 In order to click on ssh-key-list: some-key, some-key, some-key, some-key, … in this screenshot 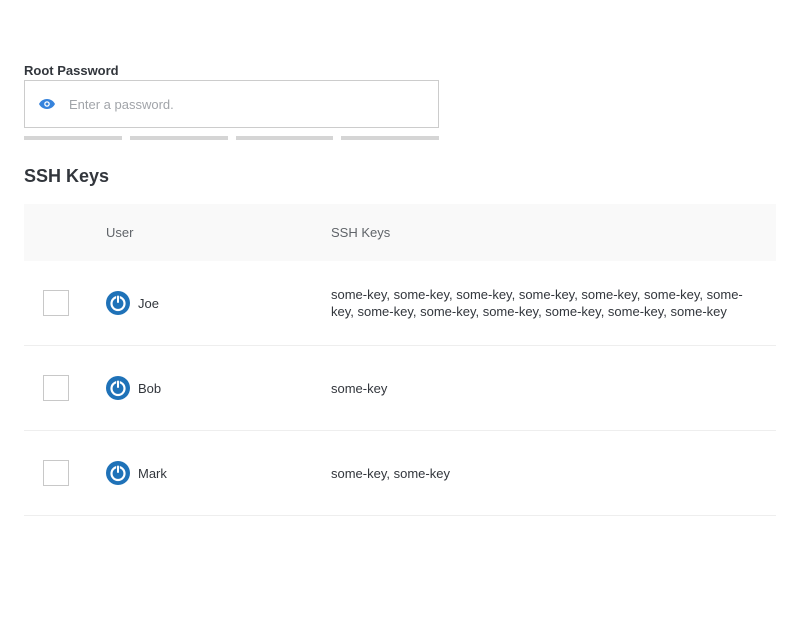, I will do `click(537, 303)`.